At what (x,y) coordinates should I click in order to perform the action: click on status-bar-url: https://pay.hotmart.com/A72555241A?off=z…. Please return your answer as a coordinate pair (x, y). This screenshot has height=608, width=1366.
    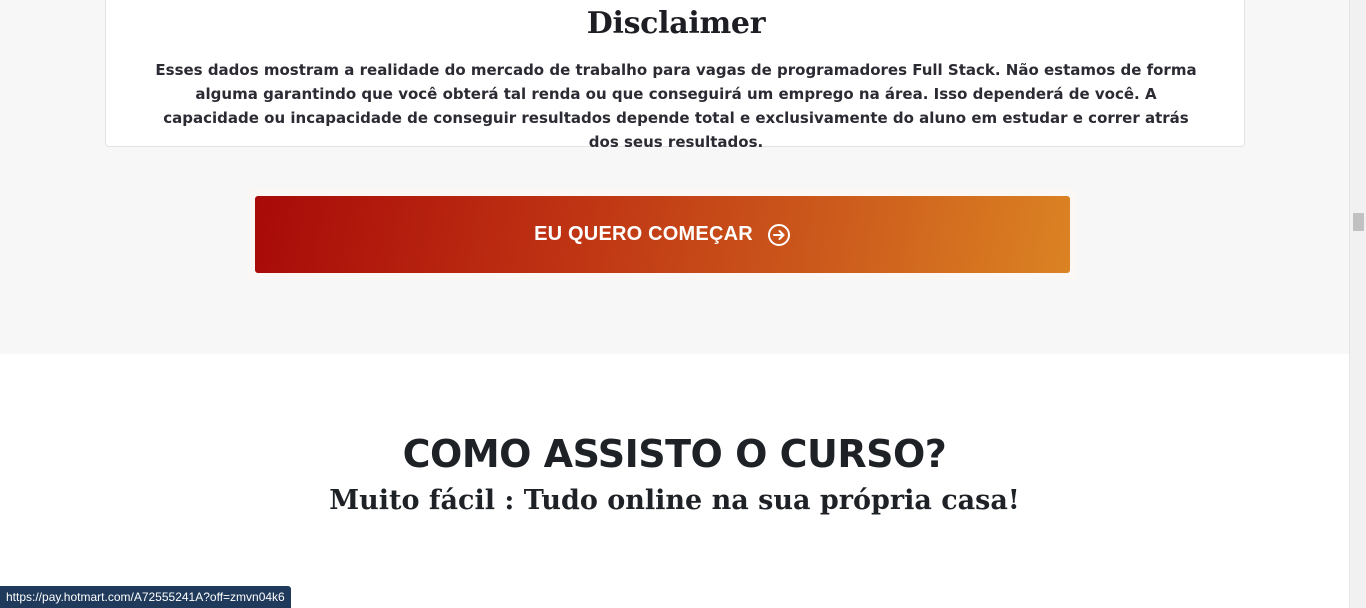
    Looking at the image, I should click on (145, 597).